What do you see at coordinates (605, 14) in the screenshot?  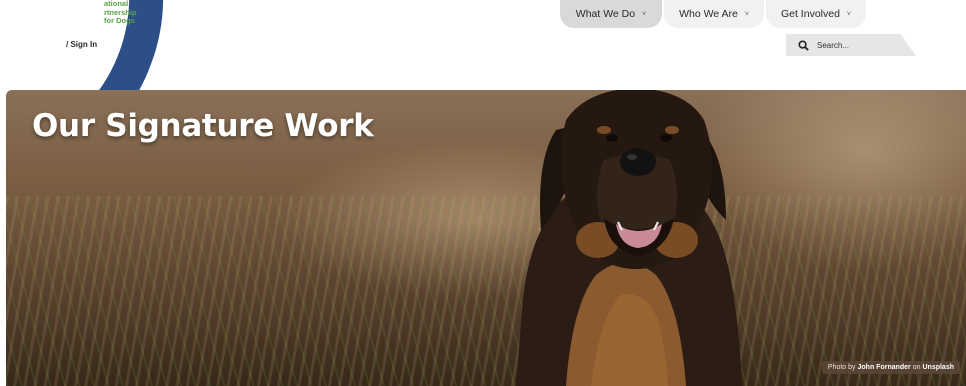 I see `nav-item-label: What We Do` at bounding box center [605, 14].